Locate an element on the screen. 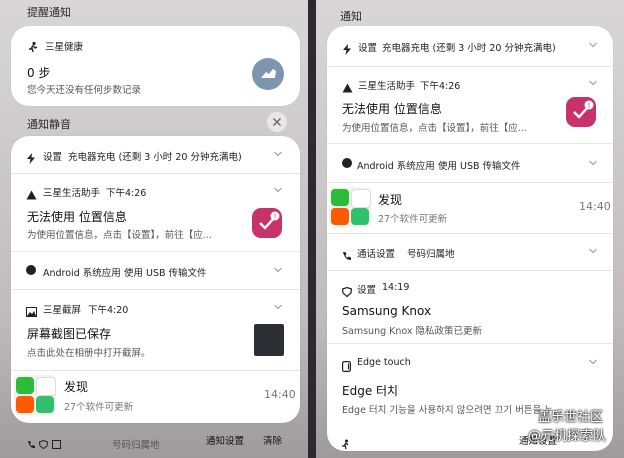 This screenshot has width=624, height=458. watermark-line-1: 盖乐世社区 is located at coordinates (571, 417).